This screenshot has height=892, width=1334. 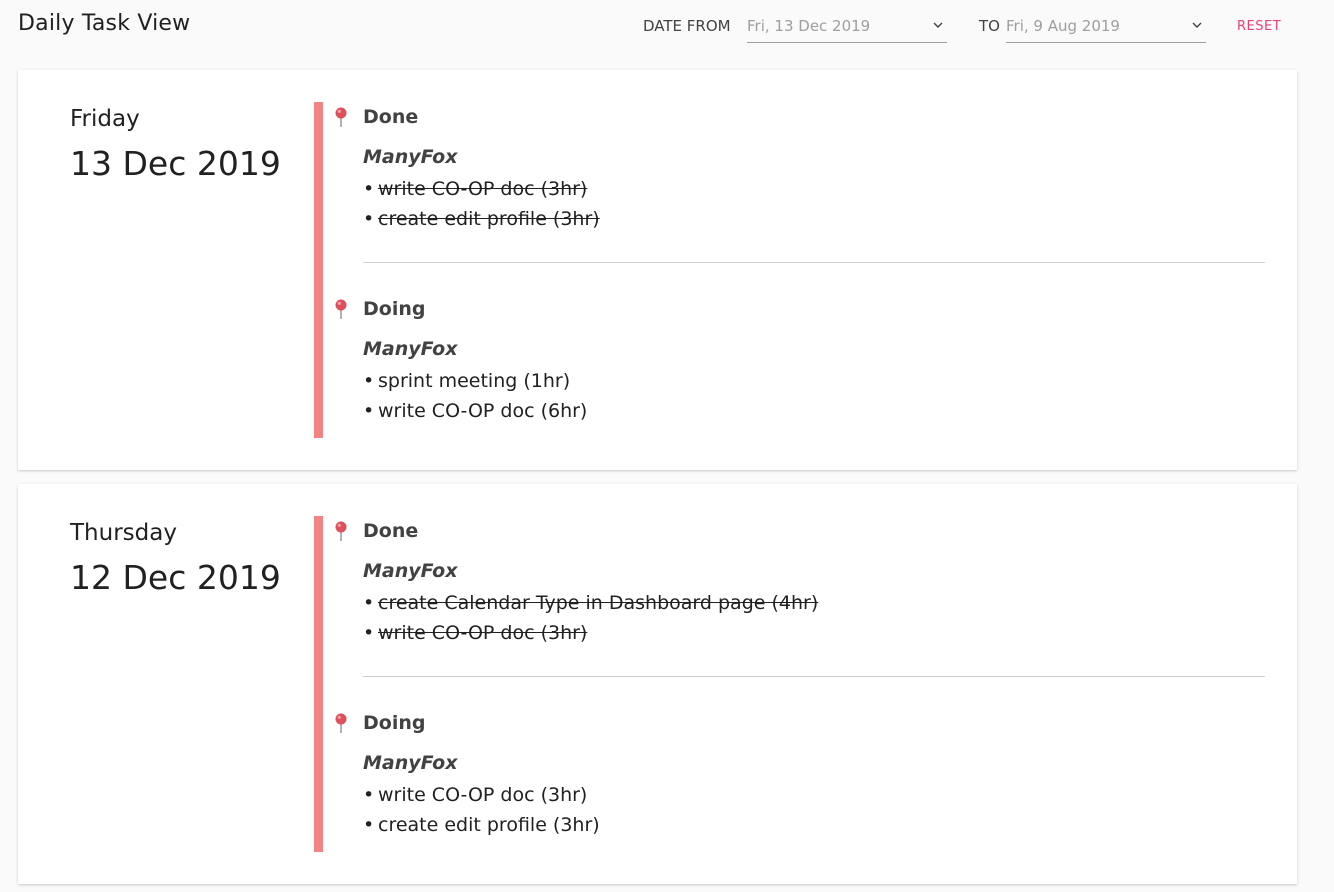 I want to click on date-to-label: TO, so click(x=989, y=26).